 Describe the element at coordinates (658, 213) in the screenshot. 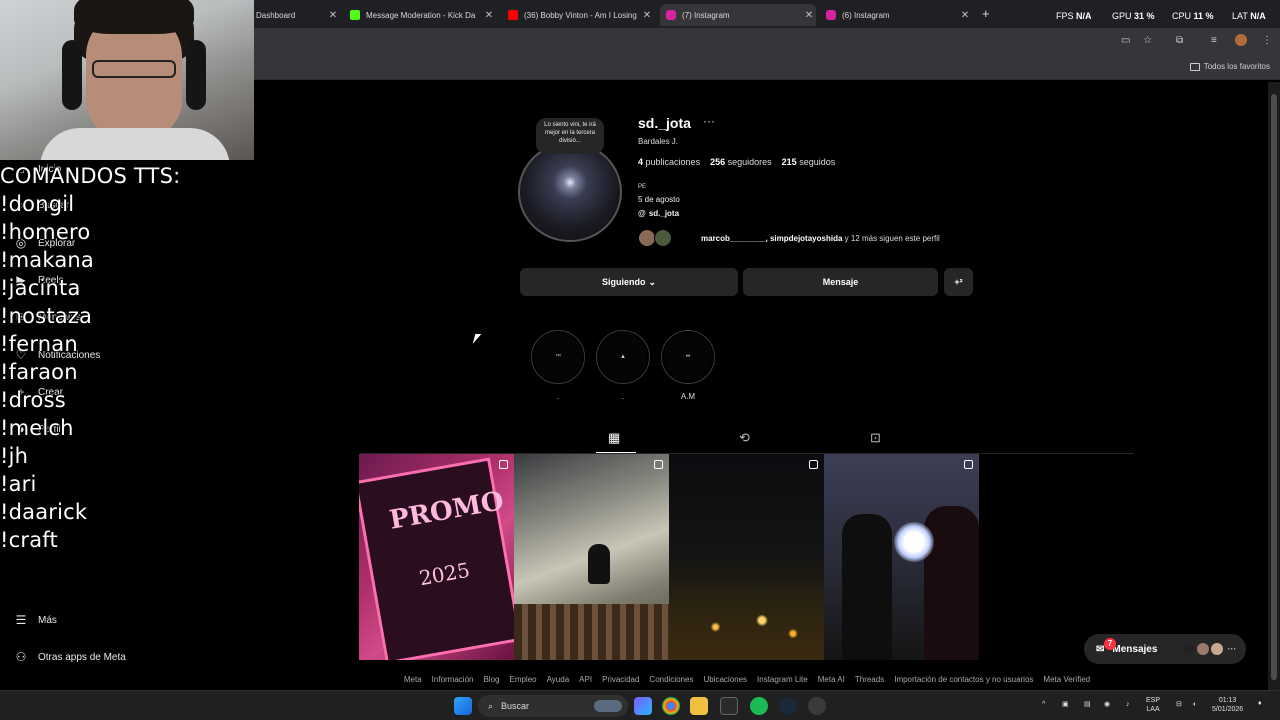

I see `threads-link: @ sd._jota` at that location.